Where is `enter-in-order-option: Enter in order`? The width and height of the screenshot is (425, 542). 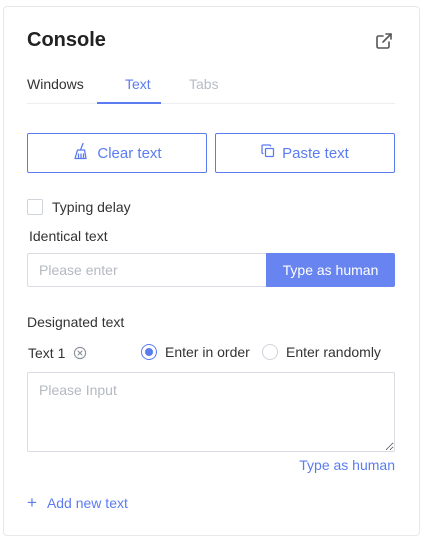 enter-in-order-option: Enter in order is located at coordinates (195, 352).